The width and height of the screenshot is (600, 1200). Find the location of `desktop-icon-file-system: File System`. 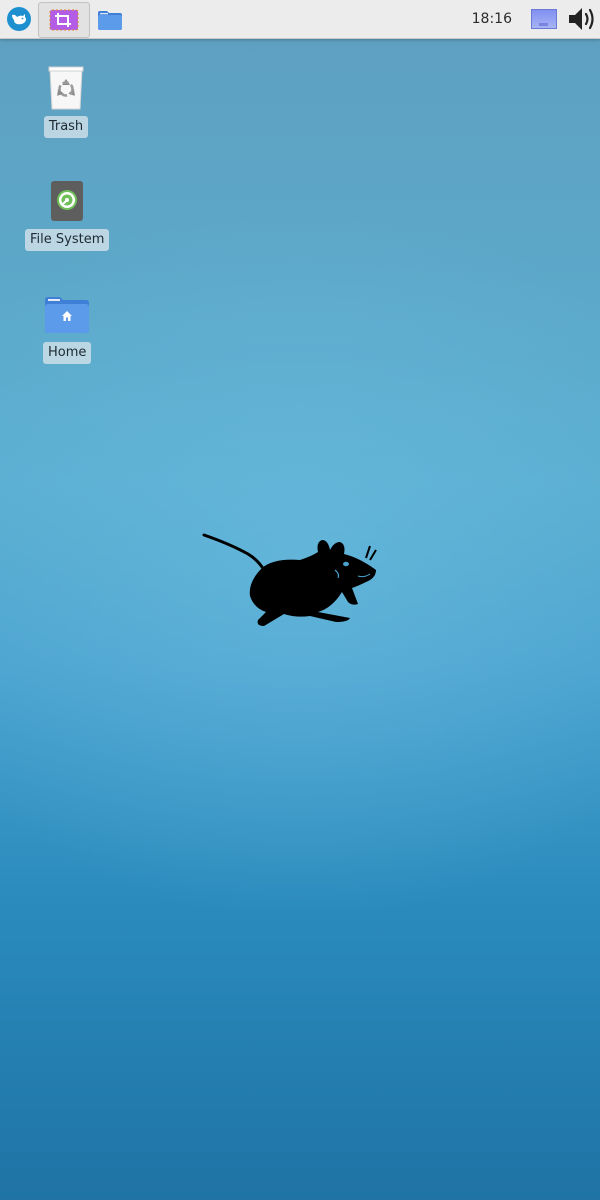

desktop-icon-file-system: File System is located at coordinates (67, 214).